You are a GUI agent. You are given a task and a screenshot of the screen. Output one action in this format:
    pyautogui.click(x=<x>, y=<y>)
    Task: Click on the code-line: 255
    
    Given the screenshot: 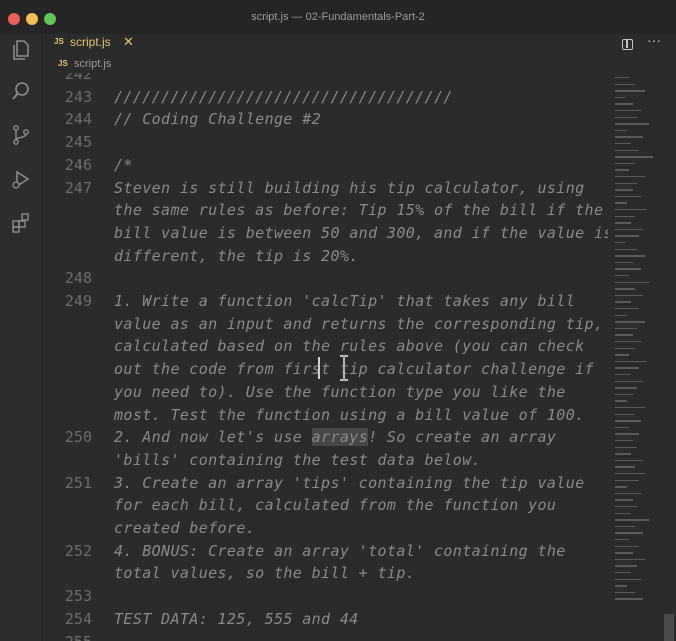 What is the action you would take?
    pyautogui.click(x=325, y=637)
    